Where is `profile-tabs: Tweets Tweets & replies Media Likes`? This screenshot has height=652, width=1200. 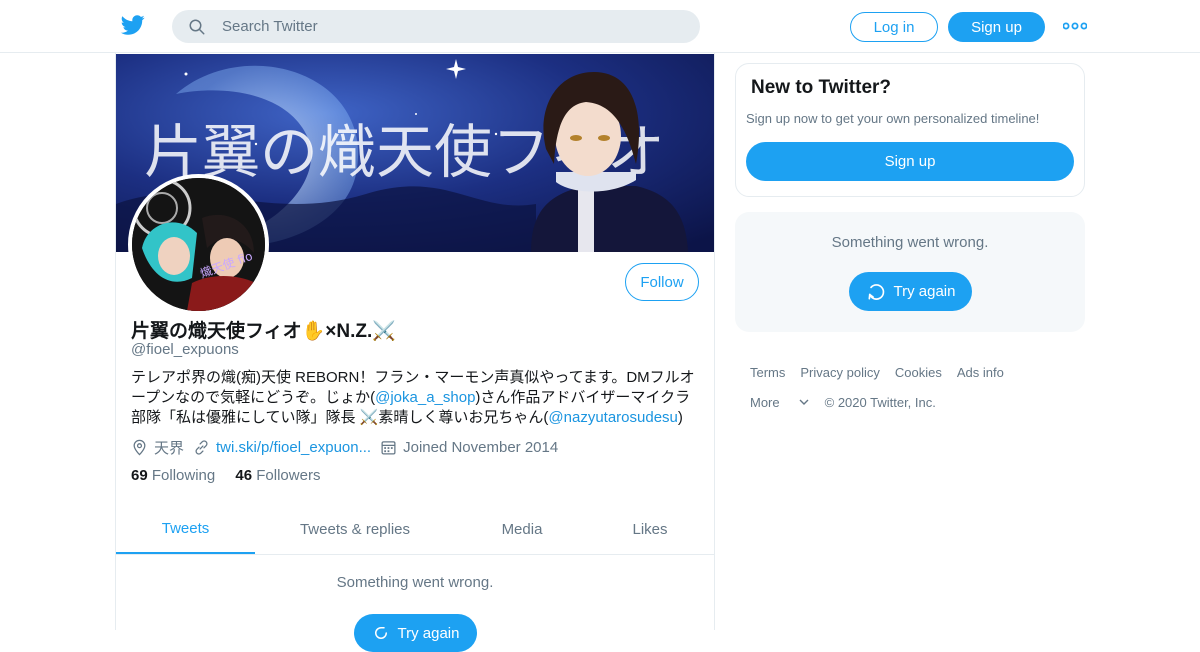
profile-tabs: Tweets Tweets & replies Media Likes is located at coordinates (415, 530).